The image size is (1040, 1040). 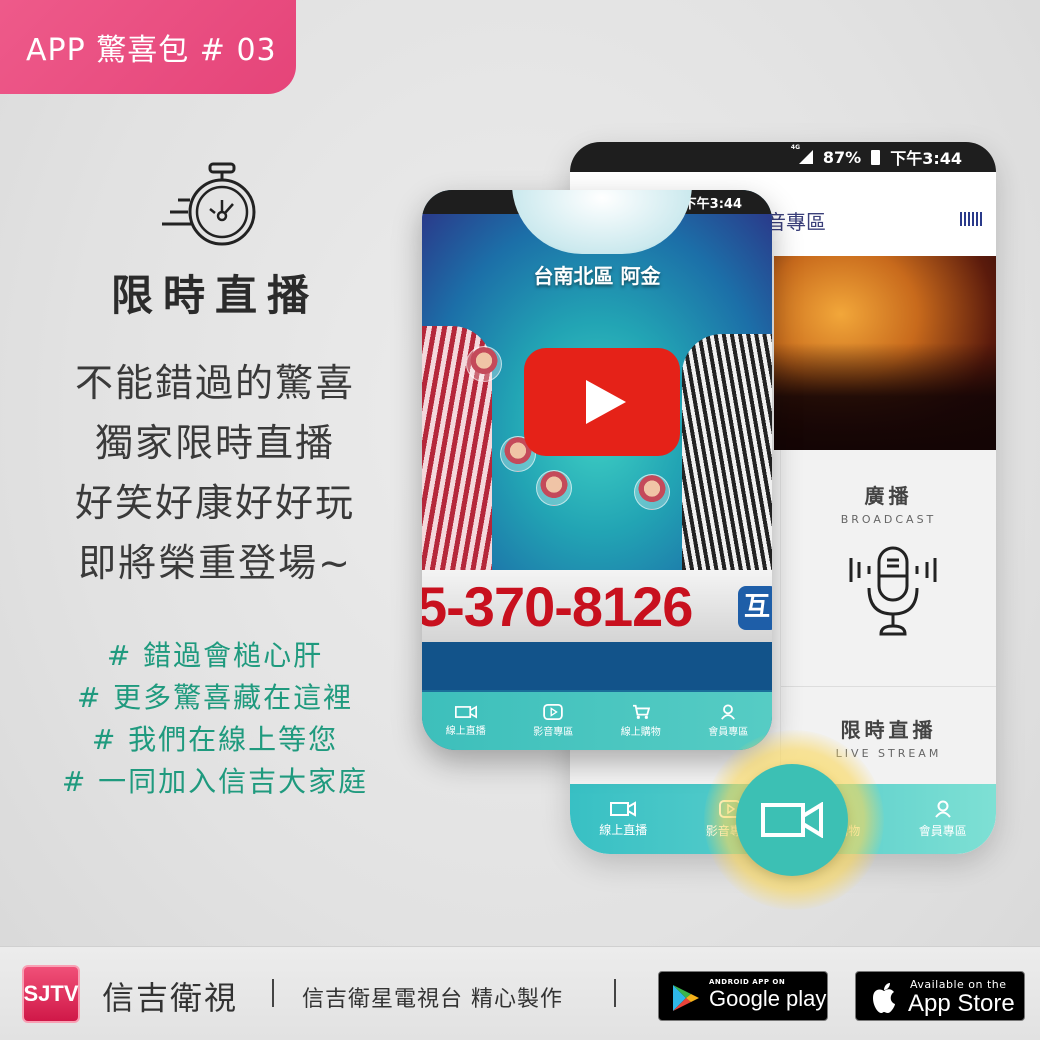 I want to click on brand-name: 信吉衛視, so click(x=170, y=998).